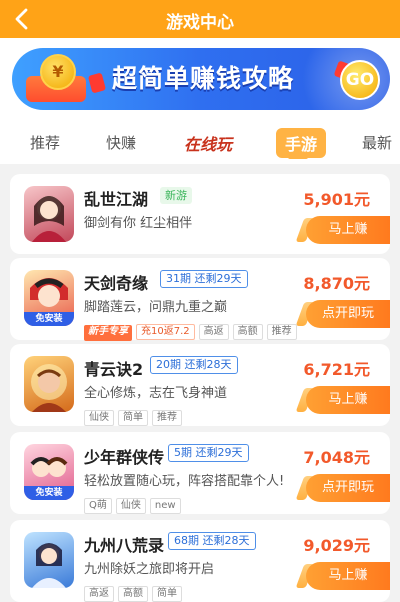  Describe the element at coordinates (165, 506) in the screenshot. I see `tag: new` at that location.